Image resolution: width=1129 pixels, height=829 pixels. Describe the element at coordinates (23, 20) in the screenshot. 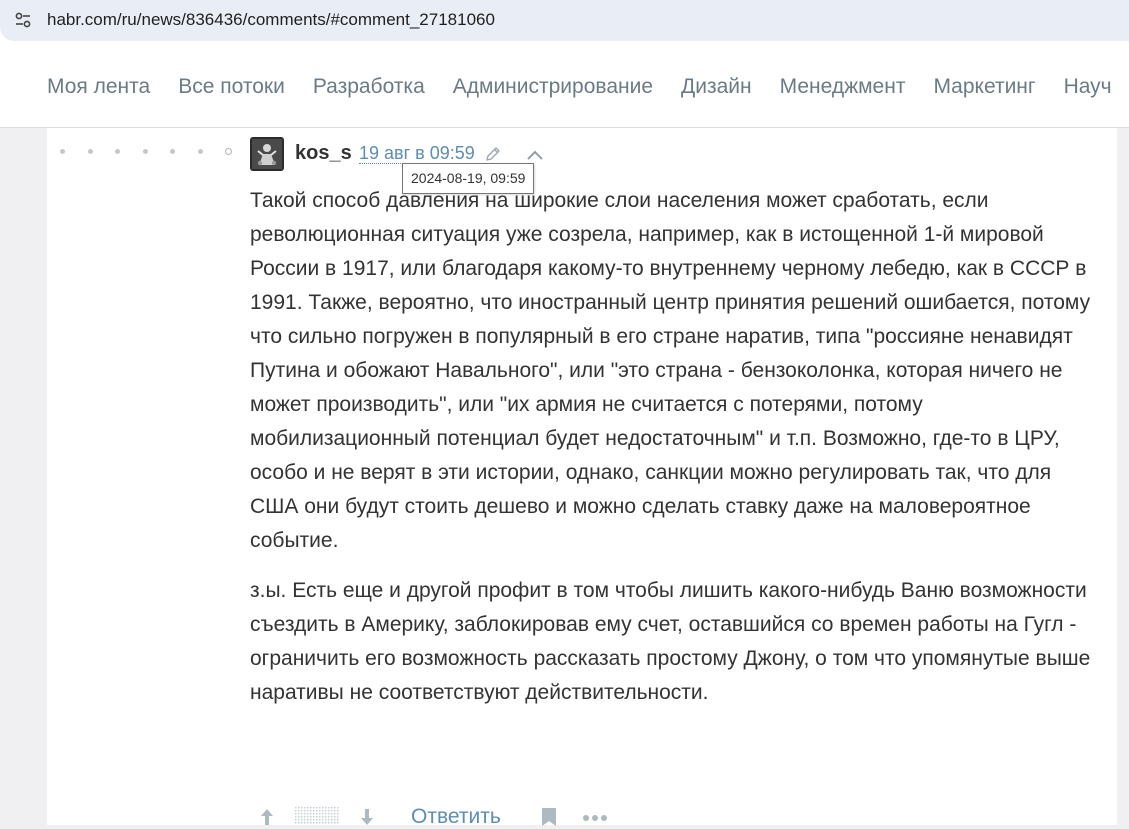

I see `tune-icon` at that location.